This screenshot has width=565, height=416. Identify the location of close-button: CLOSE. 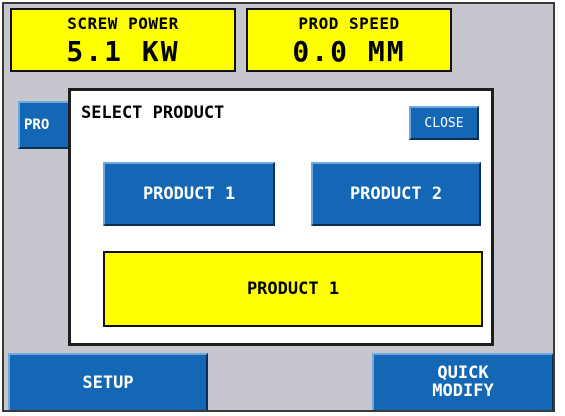
(444, 123).